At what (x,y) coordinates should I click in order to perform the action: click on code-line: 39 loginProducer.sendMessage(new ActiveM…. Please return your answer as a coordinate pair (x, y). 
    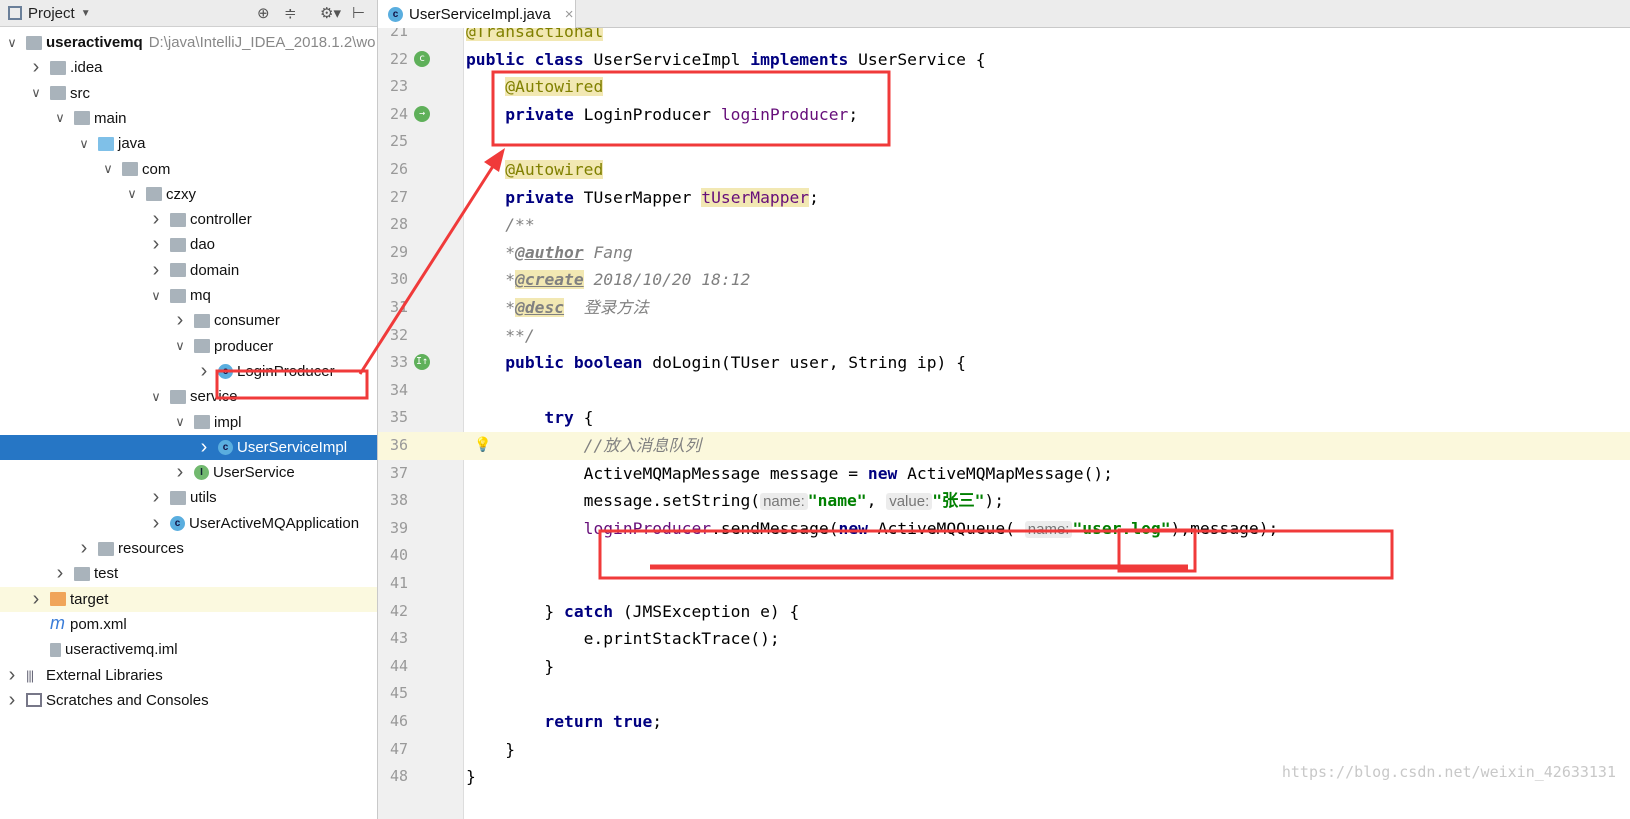
    Looking at the image, I should click on (1004, 529).